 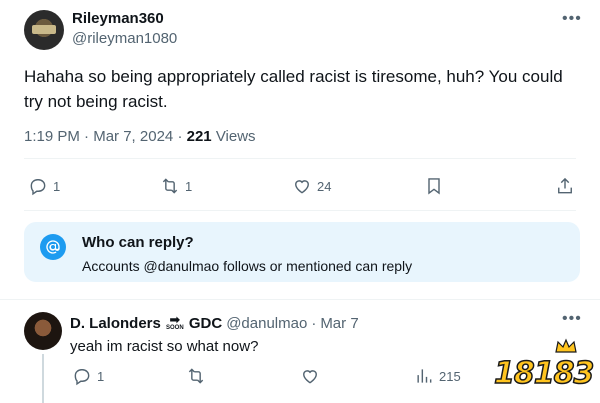 I want to click on bookmark-button, so click(x=434, y=186).